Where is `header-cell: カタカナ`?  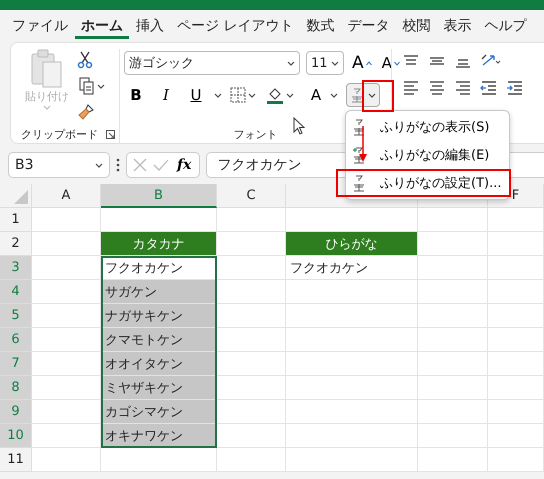 header-cell: カタカナ is located at coordinates (159, 244).